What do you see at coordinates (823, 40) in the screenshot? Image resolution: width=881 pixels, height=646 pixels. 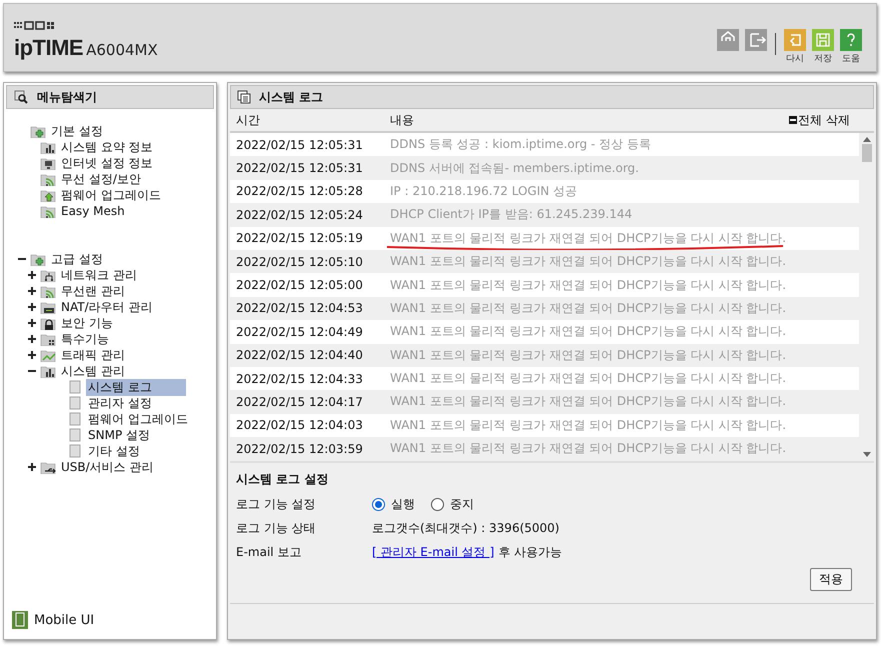 I see `save-icon` at bounding box center [823, 40].